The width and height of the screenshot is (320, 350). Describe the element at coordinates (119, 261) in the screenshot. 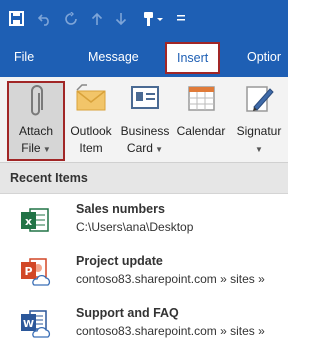

I see `recent-item-name: Project update` at that location.